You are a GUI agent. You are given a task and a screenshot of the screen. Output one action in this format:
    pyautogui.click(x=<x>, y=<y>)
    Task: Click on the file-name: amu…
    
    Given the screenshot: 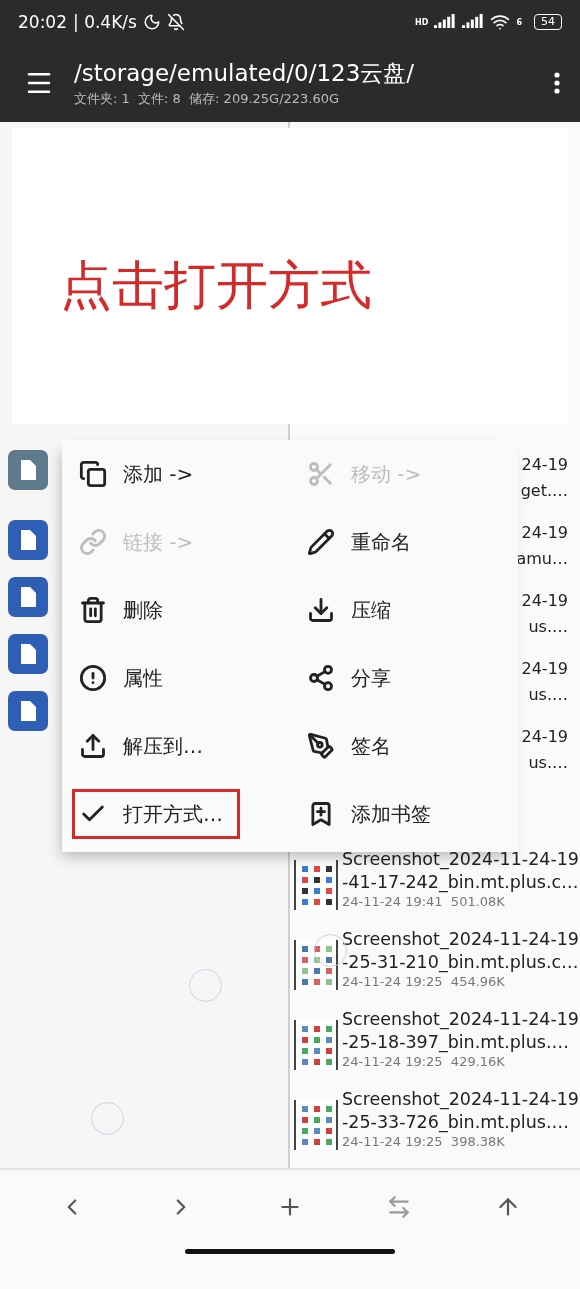 What is the action you would take?
    pyautogui.click(x=542, y=559)
    